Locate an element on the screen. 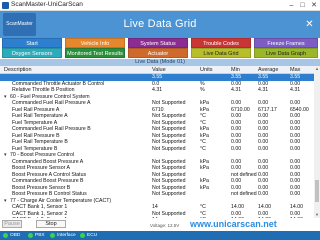  nav-trouble-codes-button: Trouble Codes is located at coordinates (221, 43).